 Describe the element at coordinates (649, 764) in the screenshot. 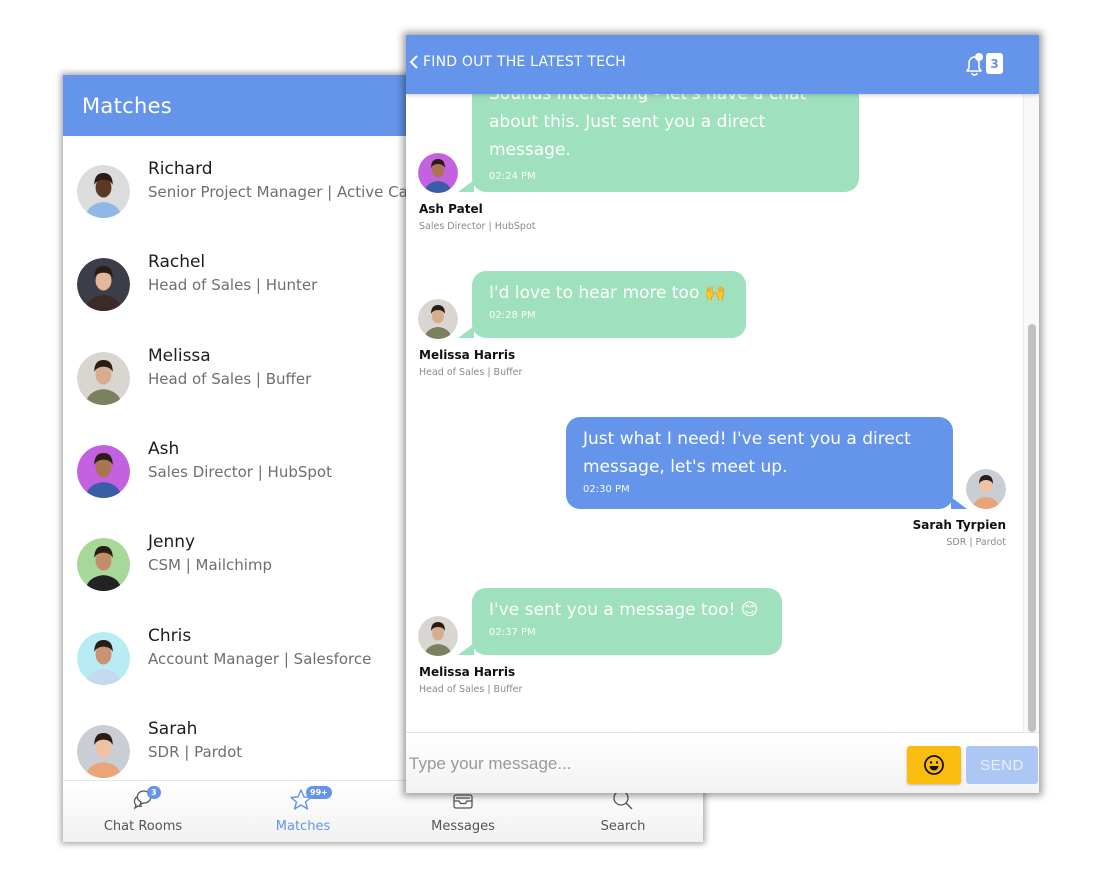

I see `message-input` at that location.